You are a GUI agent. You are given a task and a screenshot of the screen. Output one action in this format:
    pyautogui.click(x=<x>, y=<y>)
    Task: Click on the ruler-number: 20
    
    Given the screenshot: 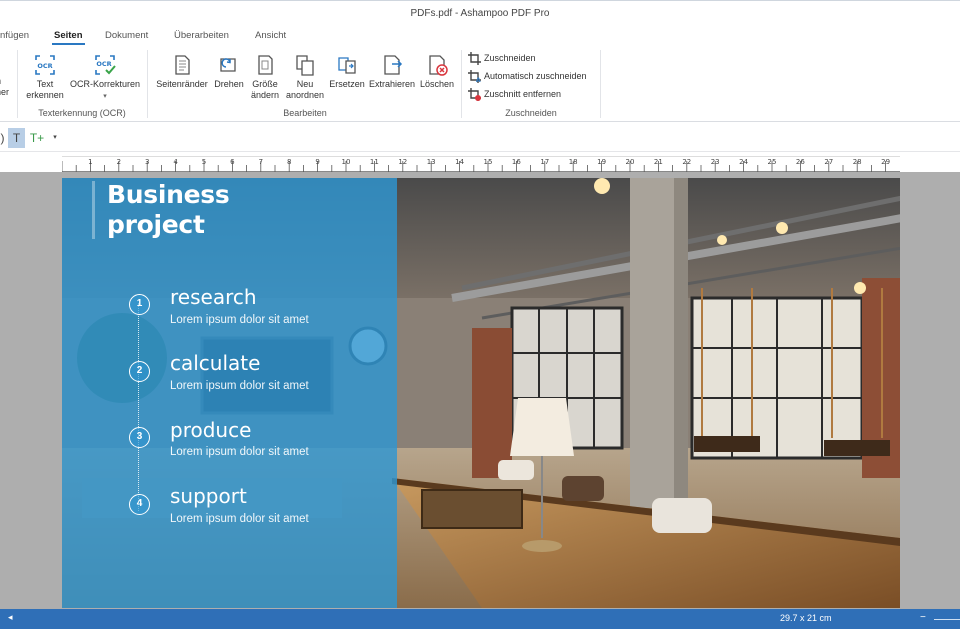 What is the action you would take?
    pyautogui.click(x=630, y=162)
    